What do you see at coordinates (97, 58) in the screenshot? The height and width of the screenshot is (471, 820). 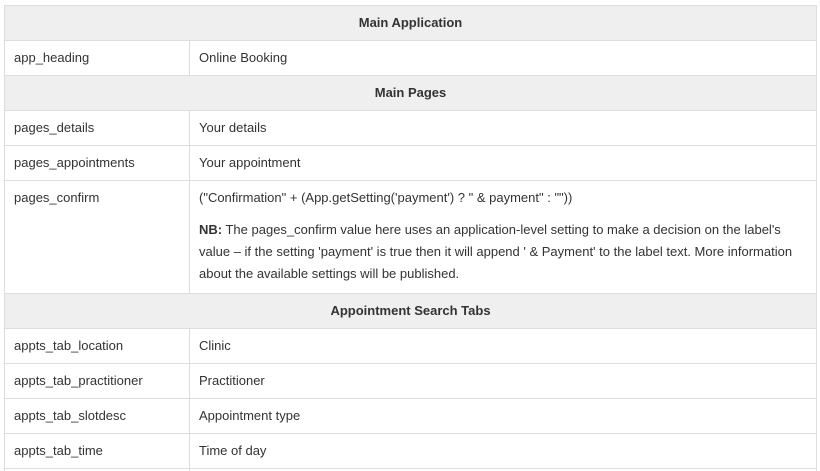 I see `setting-key: app_heading` at bounding box center [97, 58].